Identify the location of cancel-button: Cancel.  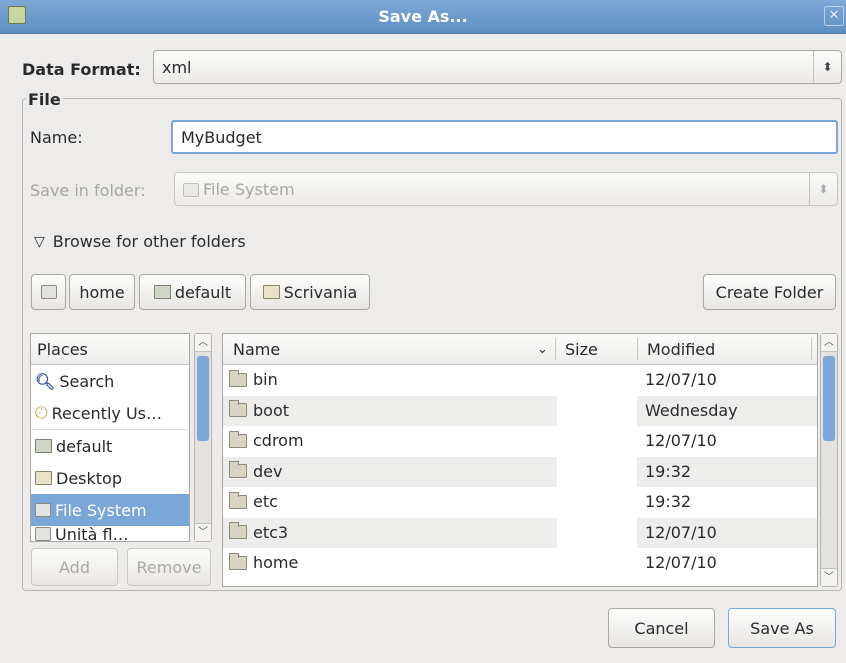
(661, 628).